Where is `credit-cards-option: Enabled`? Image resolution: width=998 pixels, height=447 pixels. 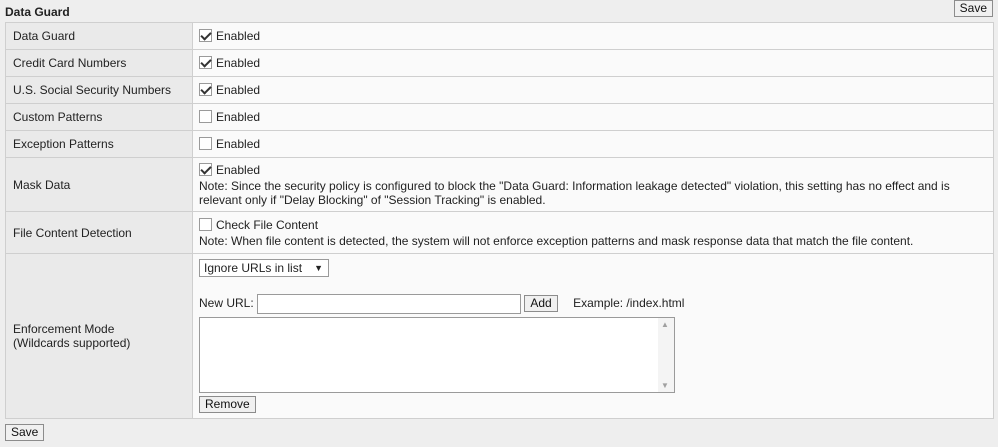 credit-cards-option: Enabled is located at coordinates (238, 62).